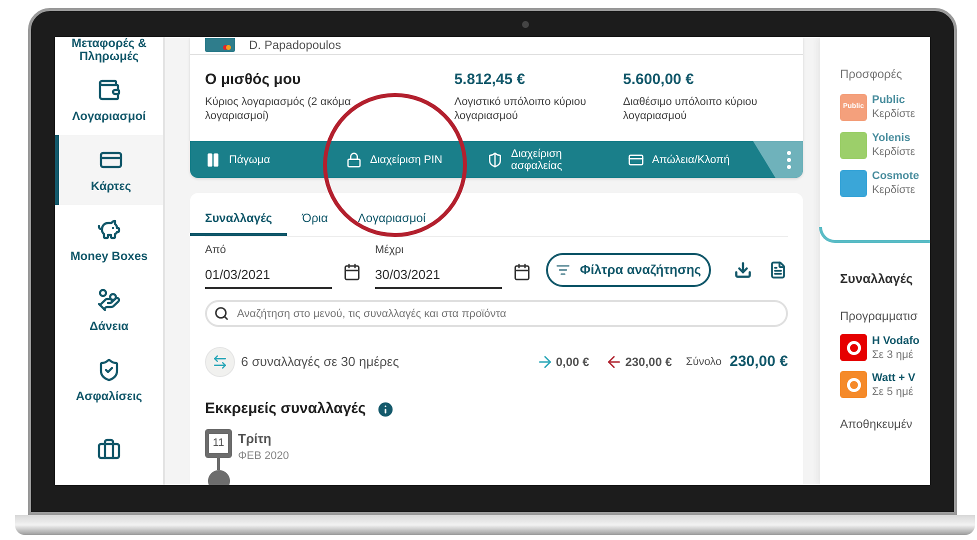 The image size is (977, 540). What do you see at coordinates (778, 270) in the screenshot?
I see `pdf-icon` at bounding box center [778, 270].